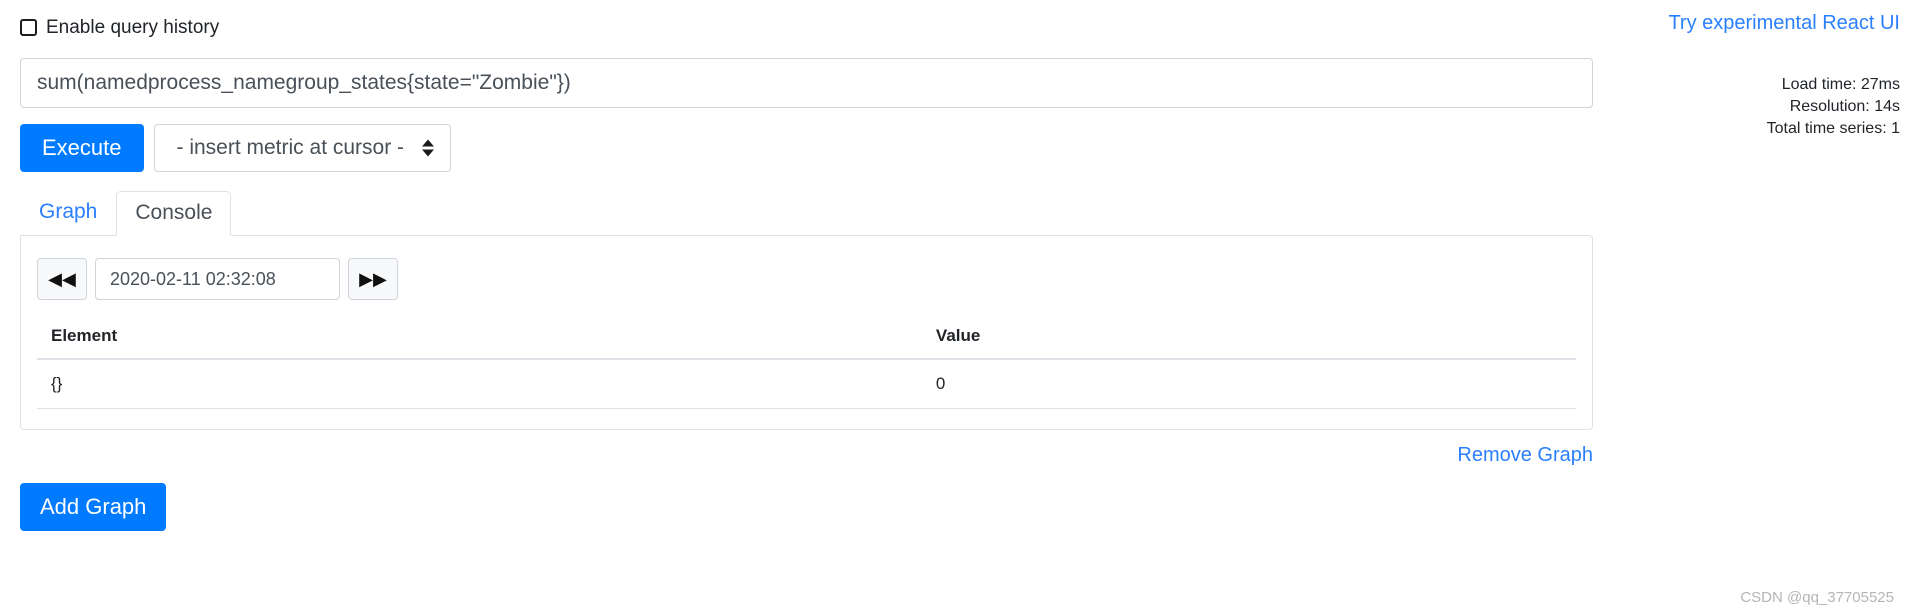 Image resolution: width=1920 pixels, height=614 pixels. Describe the element at coordinates (1840, 84) in the screenshot. I see `load-time-stat: Load time: 27ms` at that location.